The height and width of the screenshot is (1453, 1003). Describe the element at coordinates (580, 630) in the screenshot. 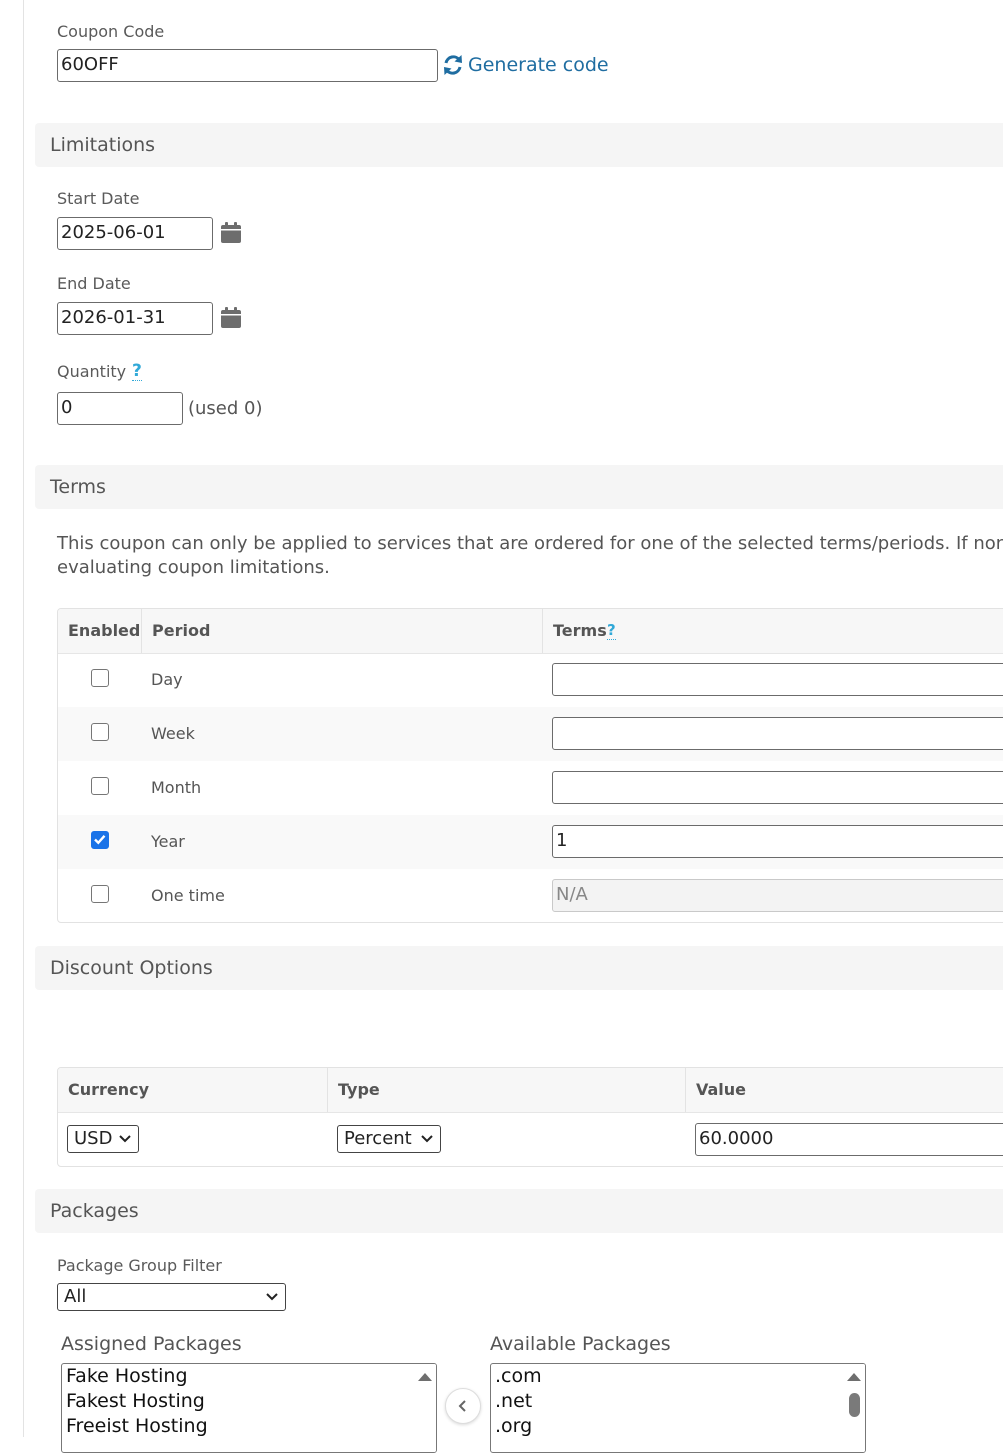

I see `terms-column-header: Terms` at that location.